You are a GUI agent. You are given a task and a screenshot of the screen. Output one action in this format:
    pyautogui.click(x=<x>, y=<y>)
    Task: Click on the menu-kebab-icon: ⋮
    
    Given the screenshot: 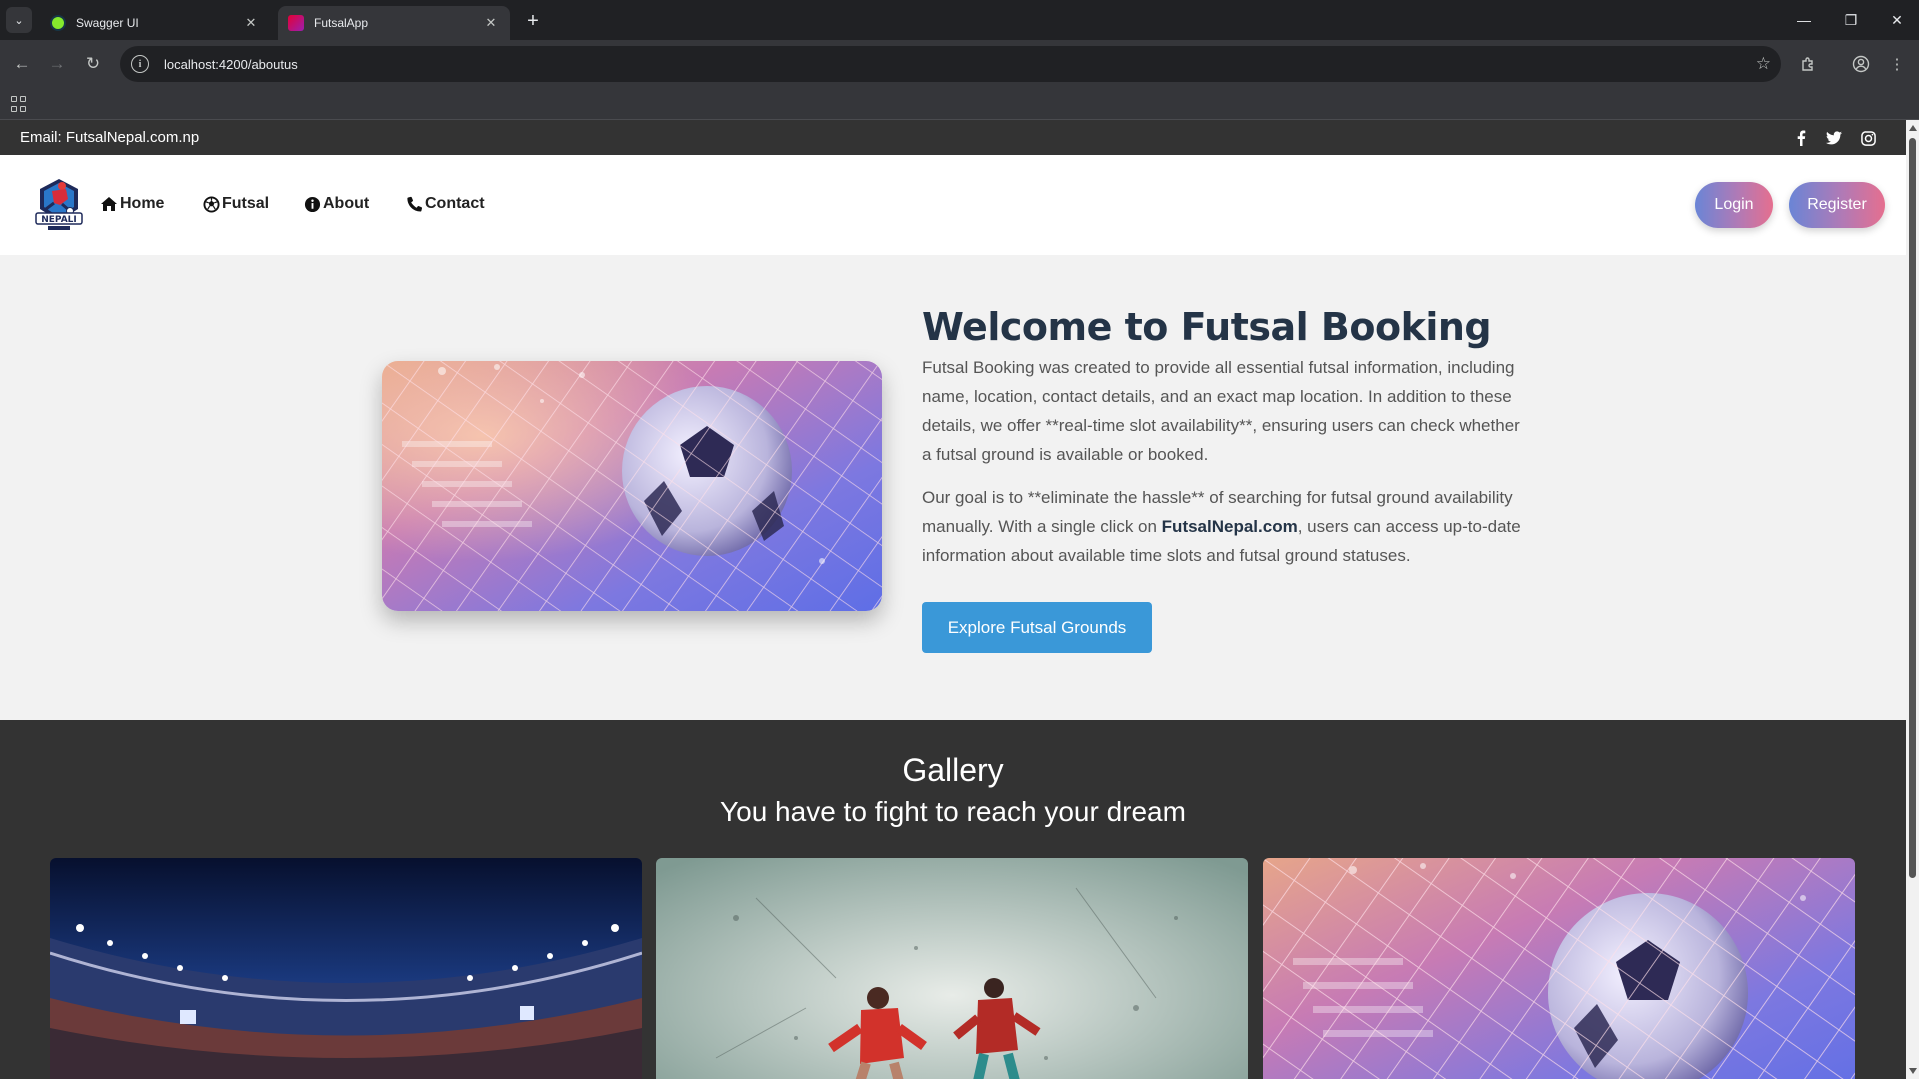 What is the action you would take?
    pyautogui.click(x=1897, y=64)
    